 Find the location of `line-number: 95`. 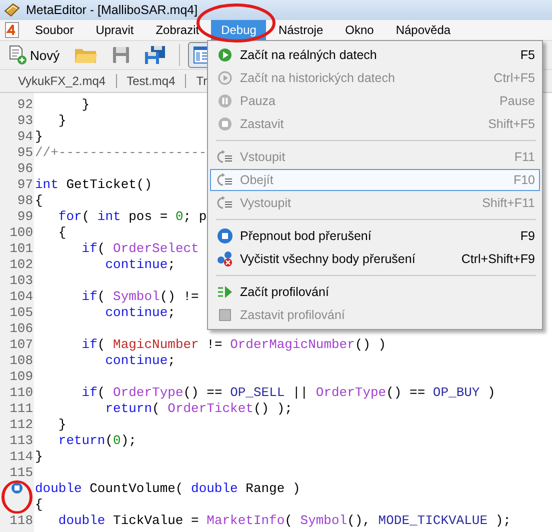

line-number: 95 is located at coordinates (25, 152).